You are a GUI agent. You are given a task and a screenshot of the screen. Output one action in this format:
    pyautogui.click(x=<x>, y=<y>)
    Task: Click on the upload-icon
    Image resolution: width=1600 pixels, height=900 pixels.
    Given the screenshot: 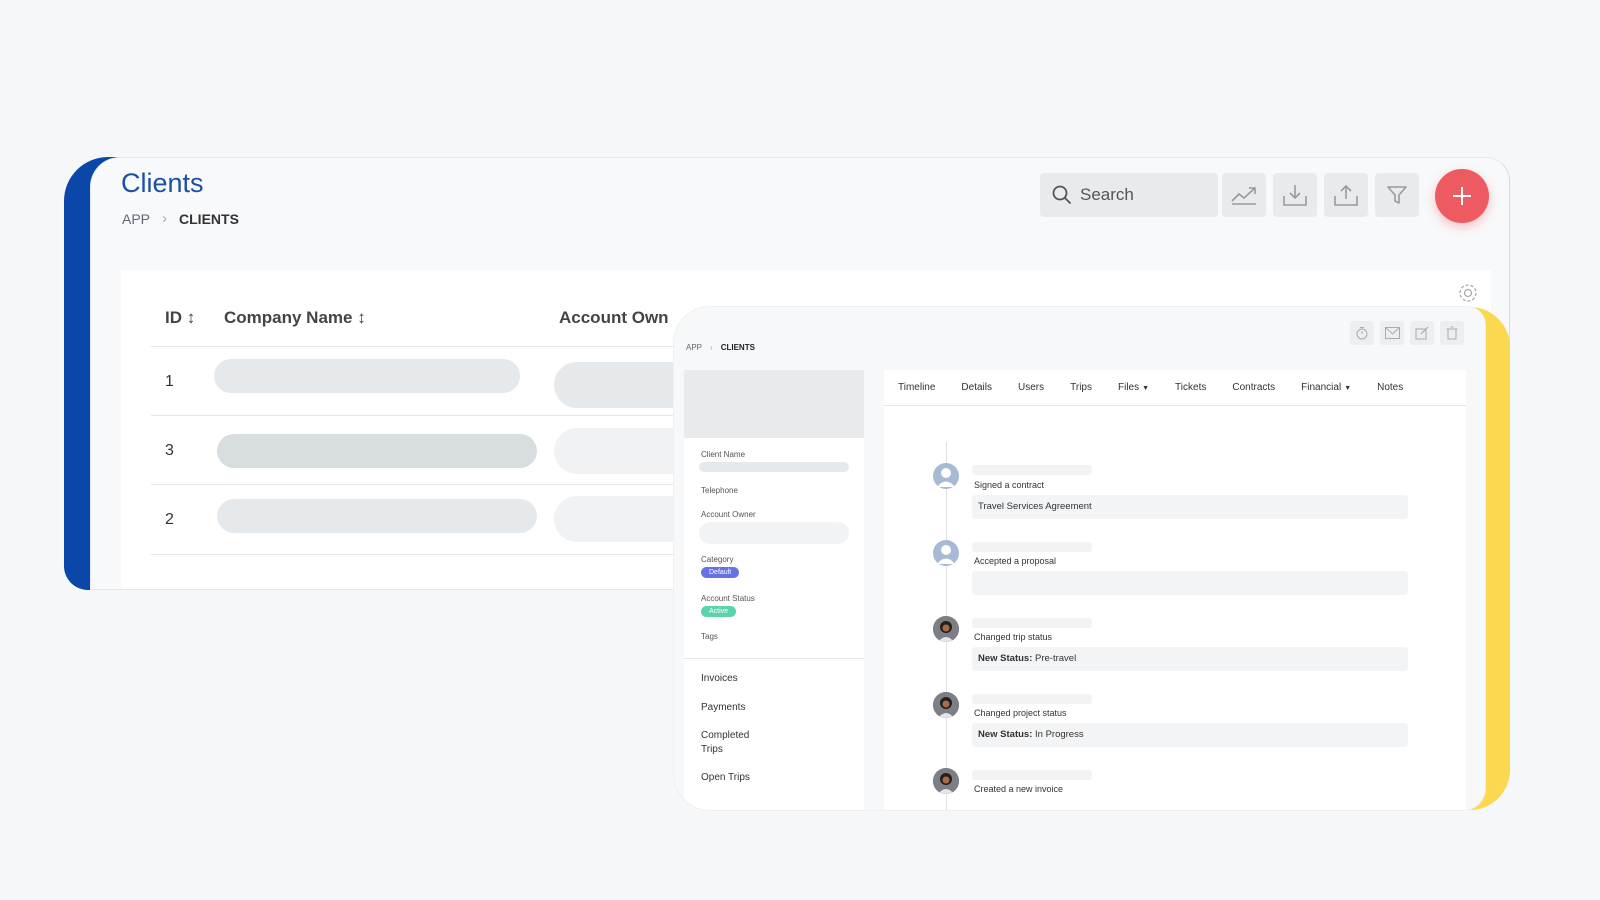 What is the action you would take?
    pyautogui.click(x=1346, y=195)
    